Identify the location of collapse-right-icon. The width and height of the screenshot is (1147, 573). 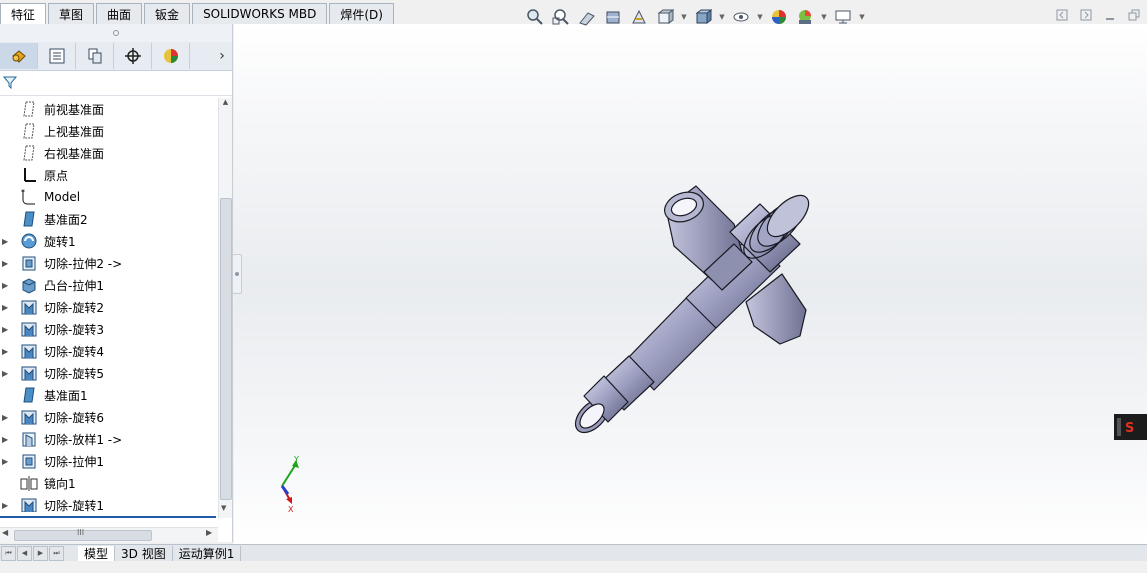
(1086, 15).